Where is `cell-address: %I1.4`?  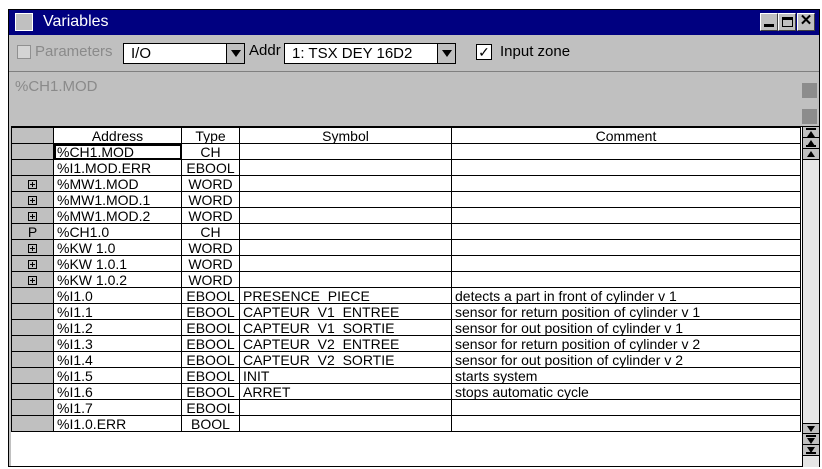
cell-address: %I1.4 is located at coordinates (117, 359).